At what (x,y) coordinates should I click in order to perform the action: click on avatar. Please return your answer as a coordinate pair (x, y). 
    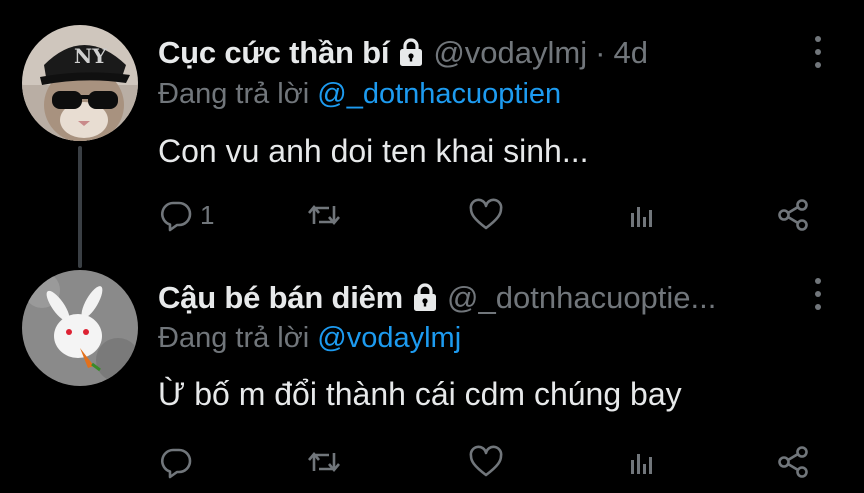
    Looking at the image, I should click on (80, 328).